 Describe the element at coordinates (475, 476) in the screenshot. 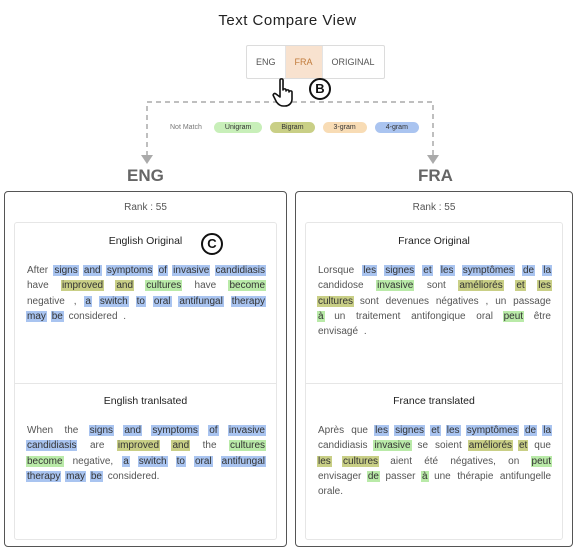

I see `text-token: thérapie` at that location.